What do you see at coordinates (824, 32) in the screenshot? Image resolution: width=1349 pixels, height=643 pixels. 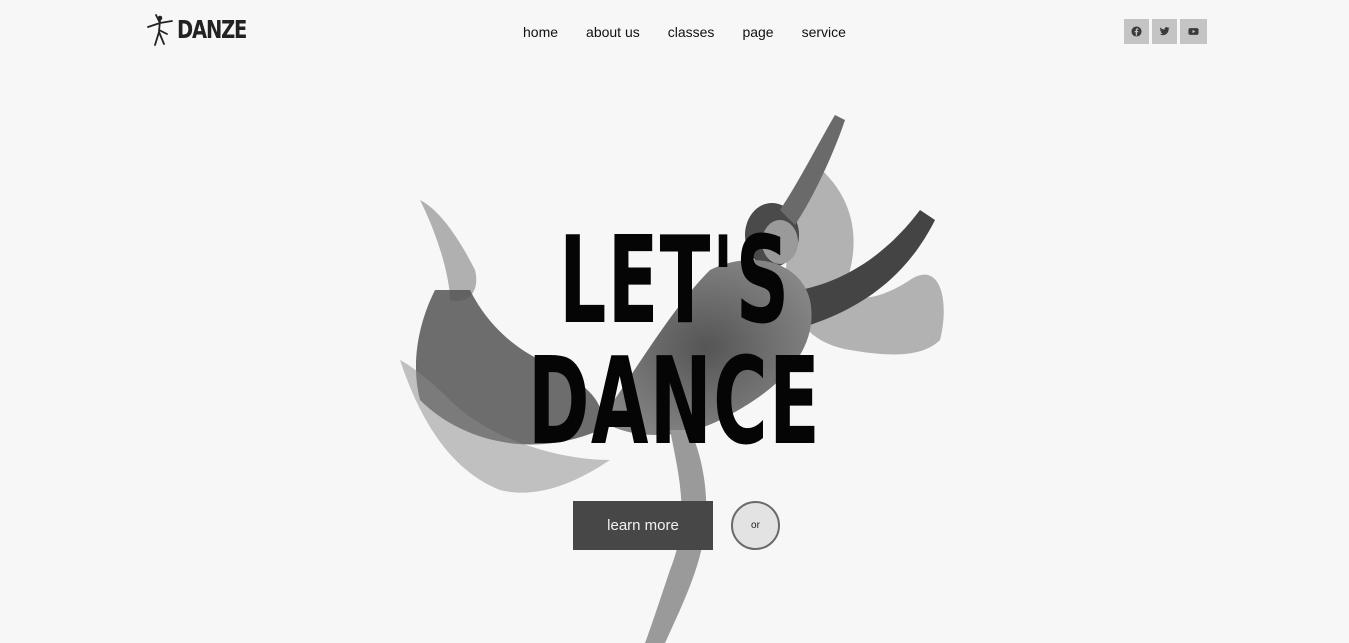 I see `nav-item-service: service` at bounding box center [824, 32].